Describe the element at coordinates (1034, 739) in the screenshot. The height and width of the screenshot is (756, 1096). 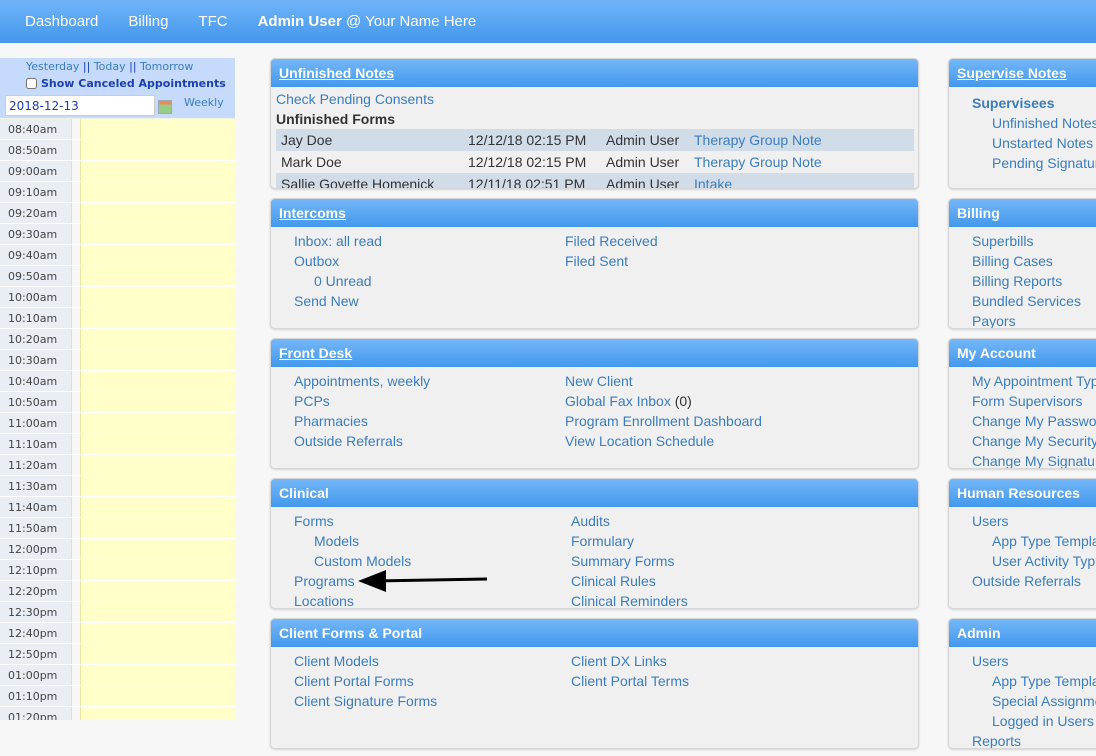
I see `list-item-reports: Reports` at that location.